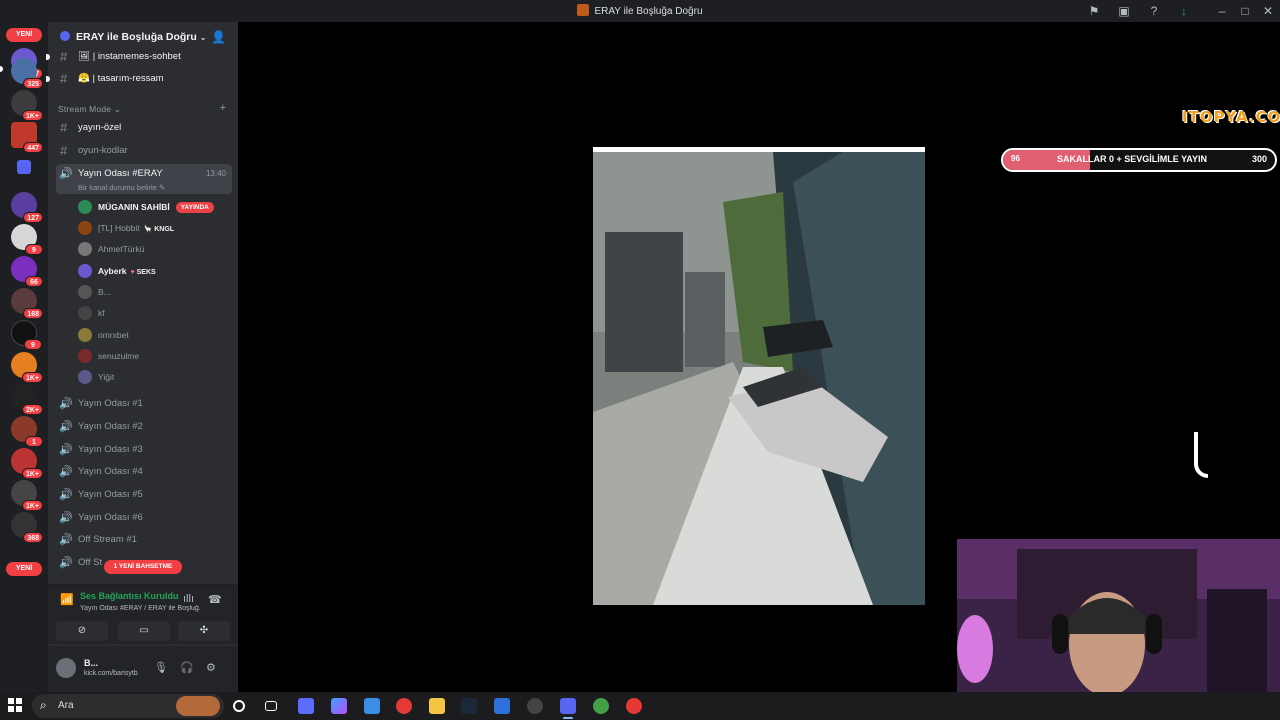 Image resolution: width=1280 pixels, height=720 pixels. Describe the element at coordinates (144, 540) in the screenshot. I see `voice-channel: 🔊 Off Stream #1` at that location.